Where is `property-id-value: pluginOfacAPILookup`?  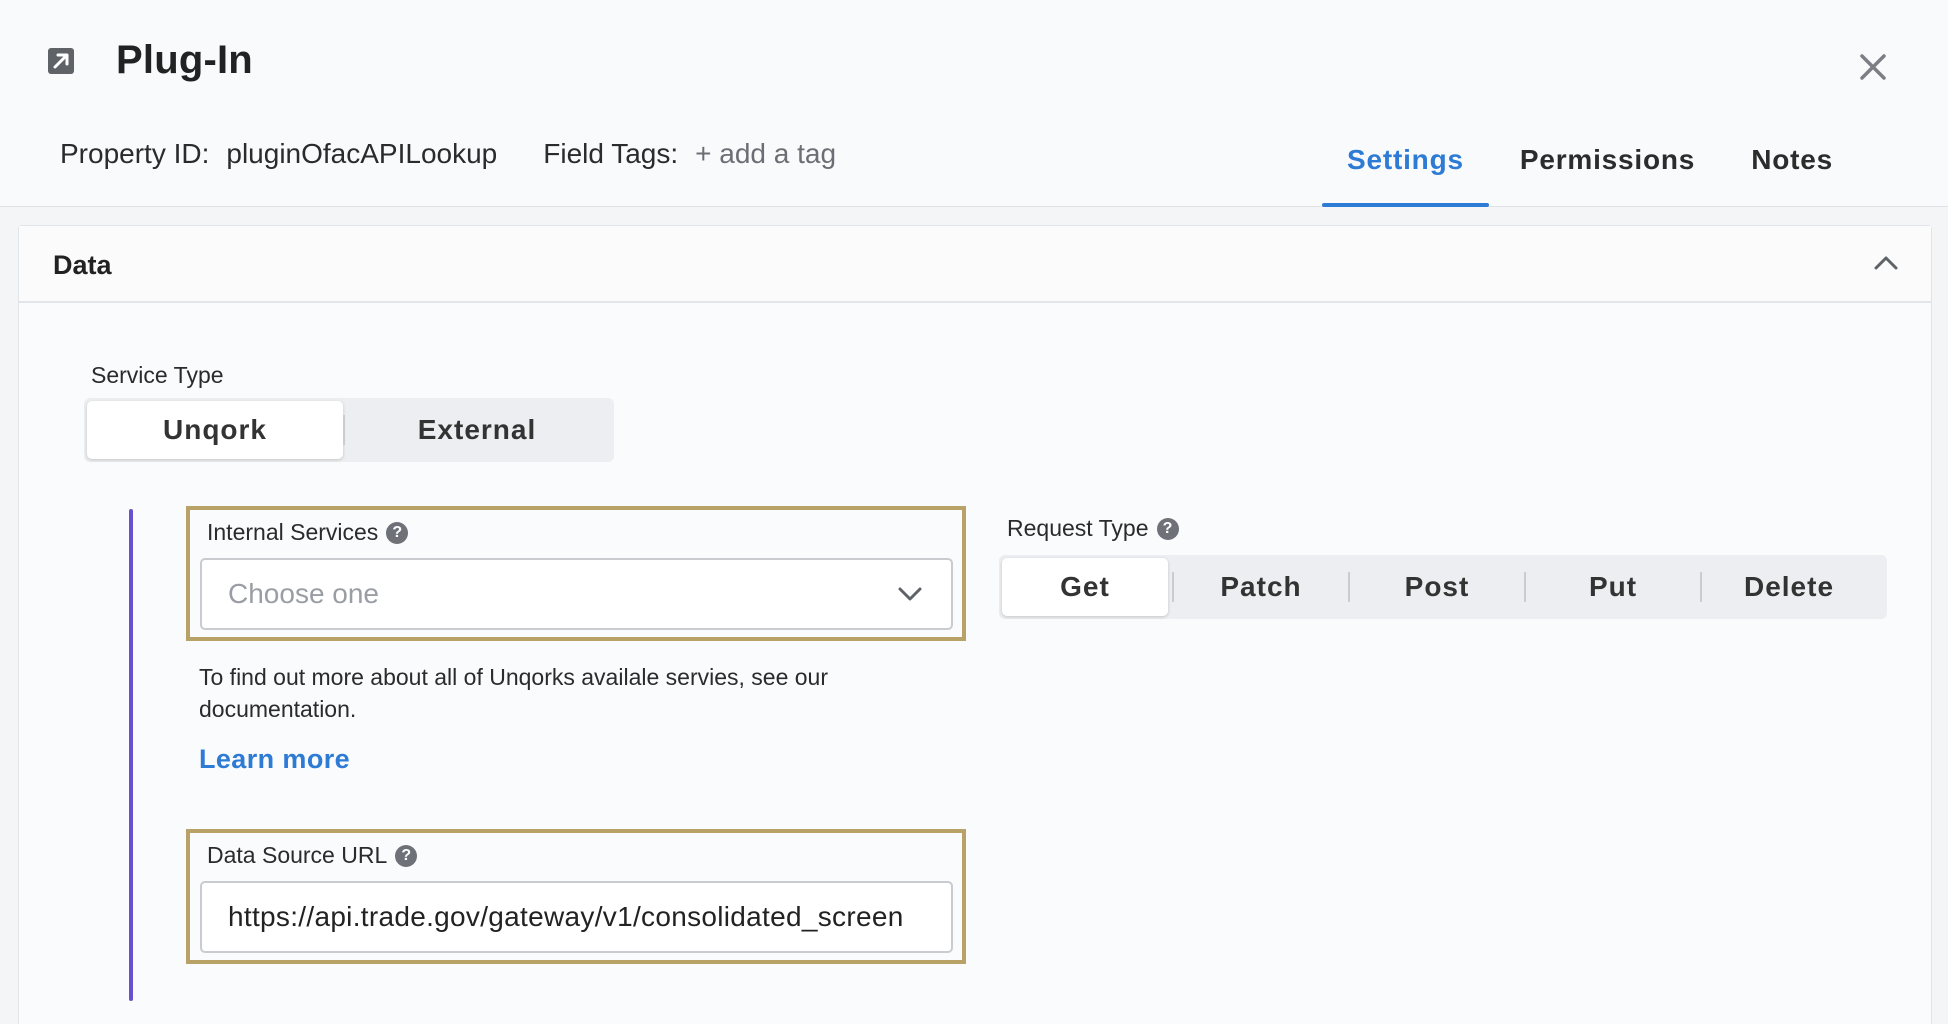 property-id-value: pluginOfacAPILookup is located at coordinates (362, 153).